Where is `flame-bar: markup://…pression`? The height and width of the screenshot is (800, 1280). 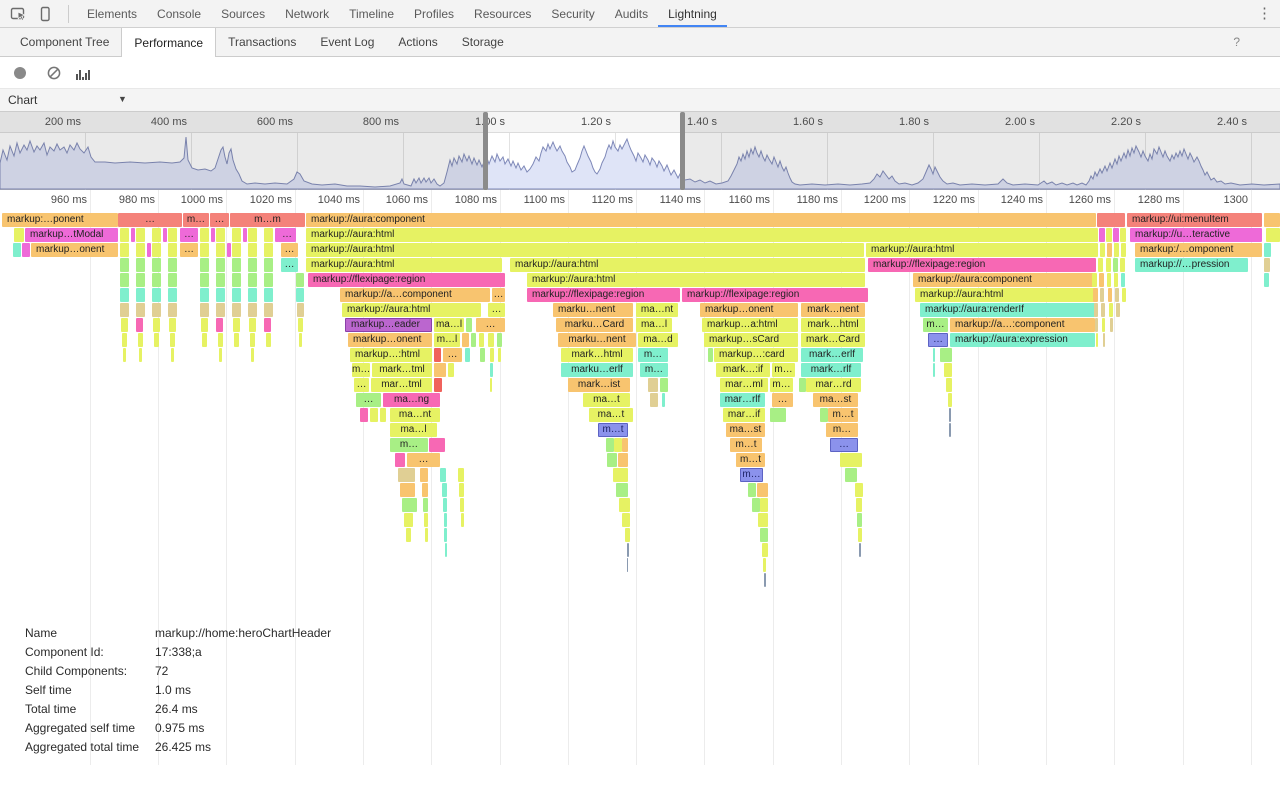 flame-bar: markup://…pression is located at coordinates (1191, 265).